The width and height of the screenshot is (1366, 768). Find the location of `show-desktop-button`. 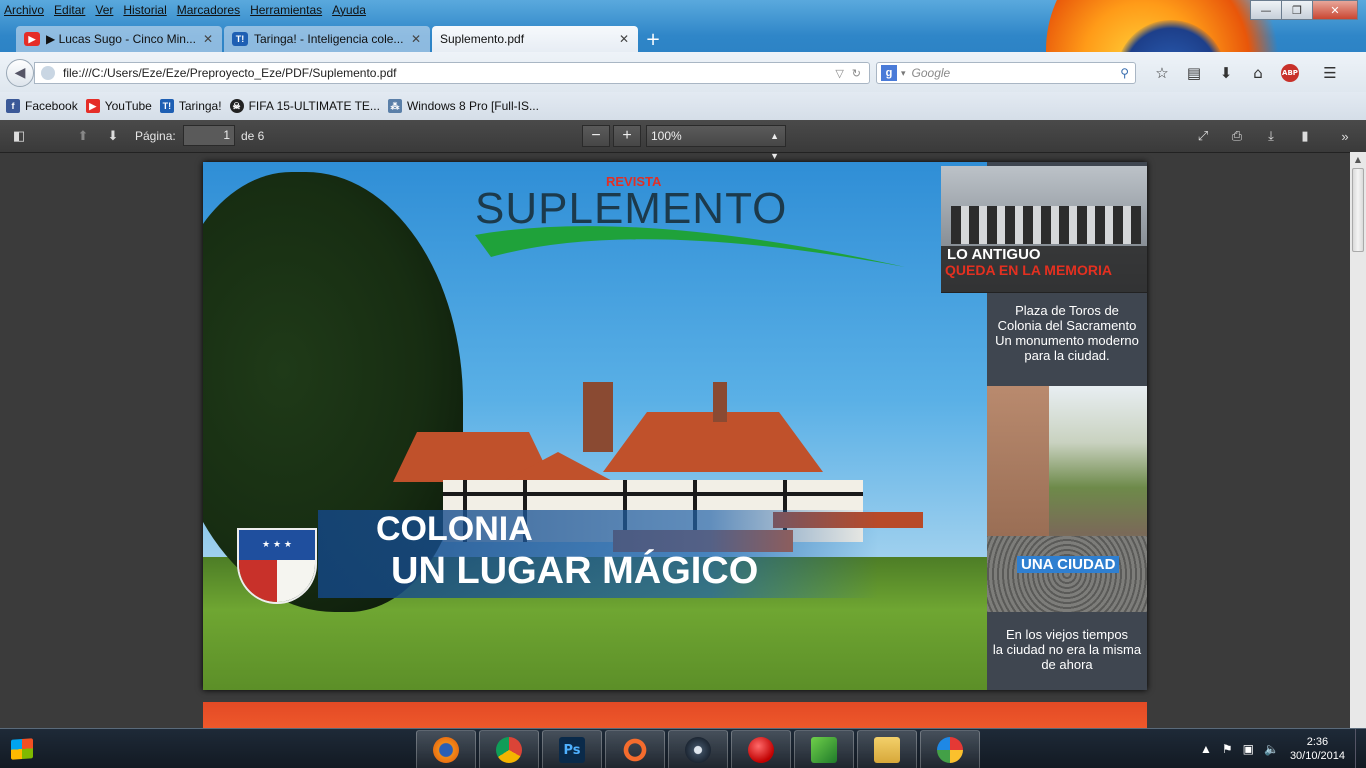

show-desktop-button is located at coordinates (1360, 748).